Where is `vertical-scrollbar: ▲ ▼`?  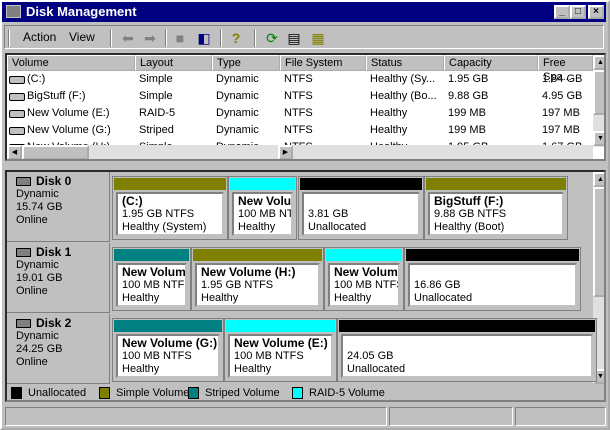 vertical-scrollbar: ▲ ▼ is located at coordinates (598, 101).